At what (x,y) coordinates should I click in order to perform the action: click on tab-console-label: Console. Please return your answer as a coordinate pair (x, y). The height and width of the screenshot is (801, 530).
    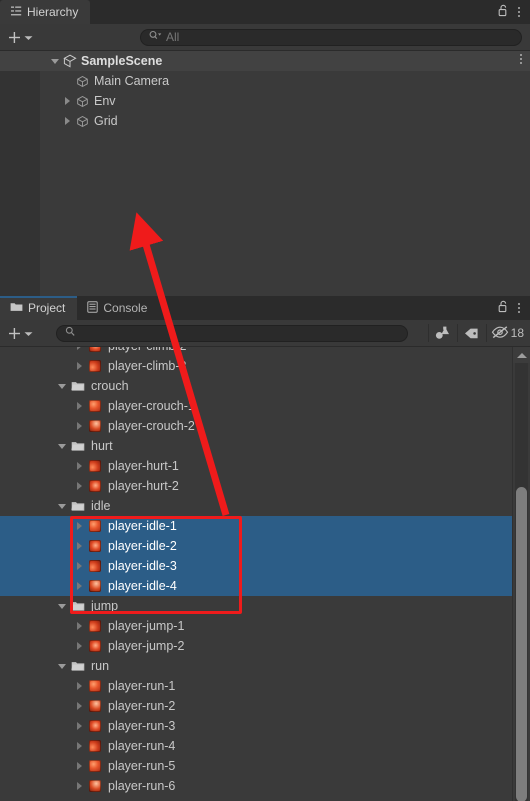
    Looking at the image, I should click on (125, 308).